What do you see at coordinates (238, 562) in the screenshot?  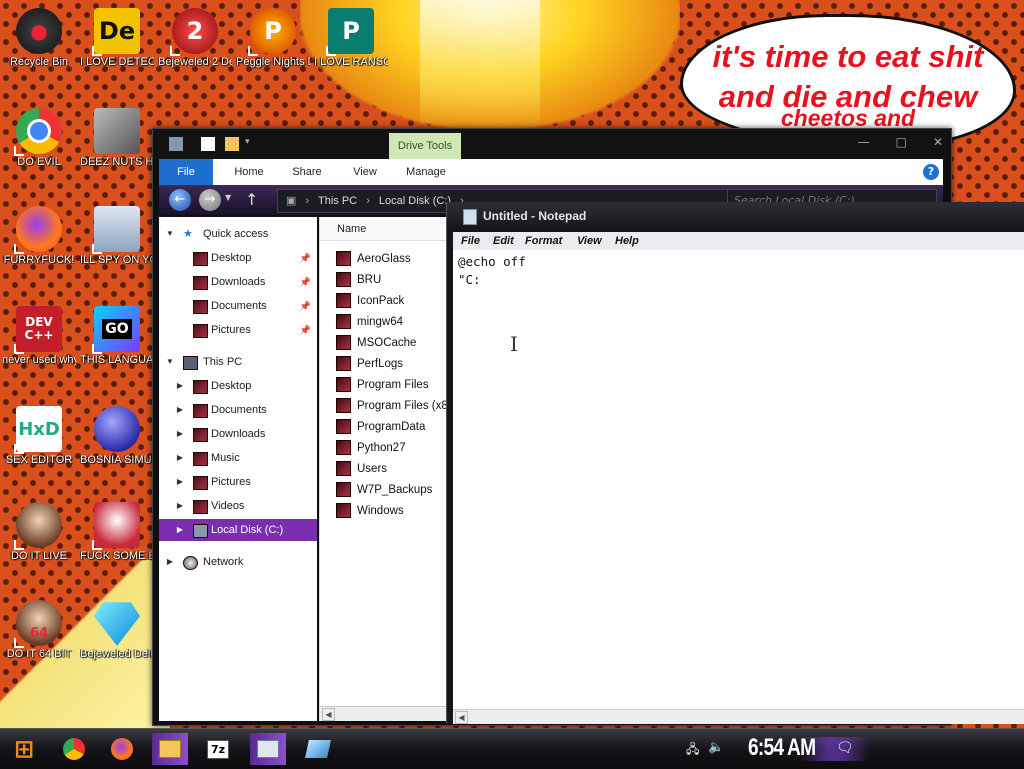 I see `nav-network: ▶ Network` at bounding box center [238, 562].